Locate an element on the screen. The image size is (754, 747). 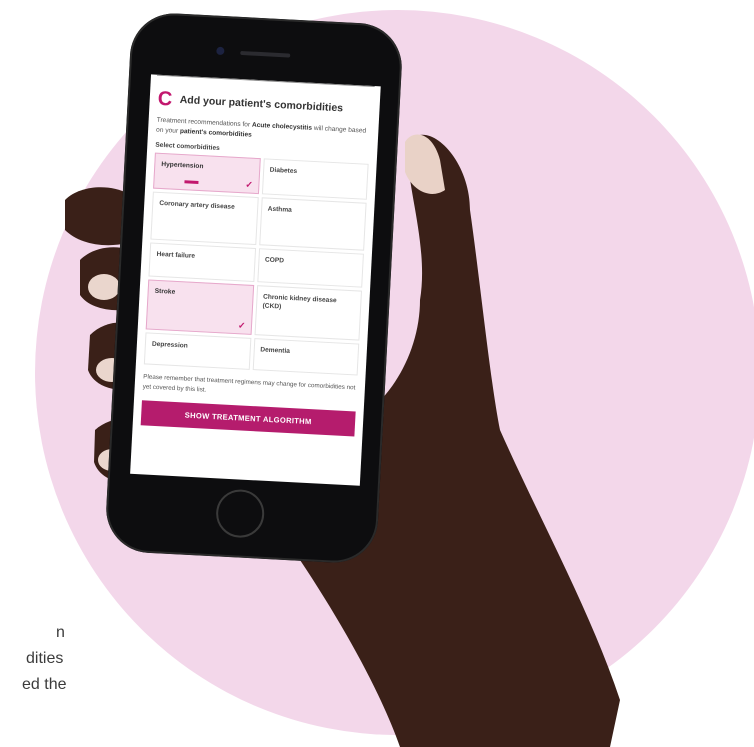
comorbidity-option-asthma: Asthma is located at coordinates (312, 224).